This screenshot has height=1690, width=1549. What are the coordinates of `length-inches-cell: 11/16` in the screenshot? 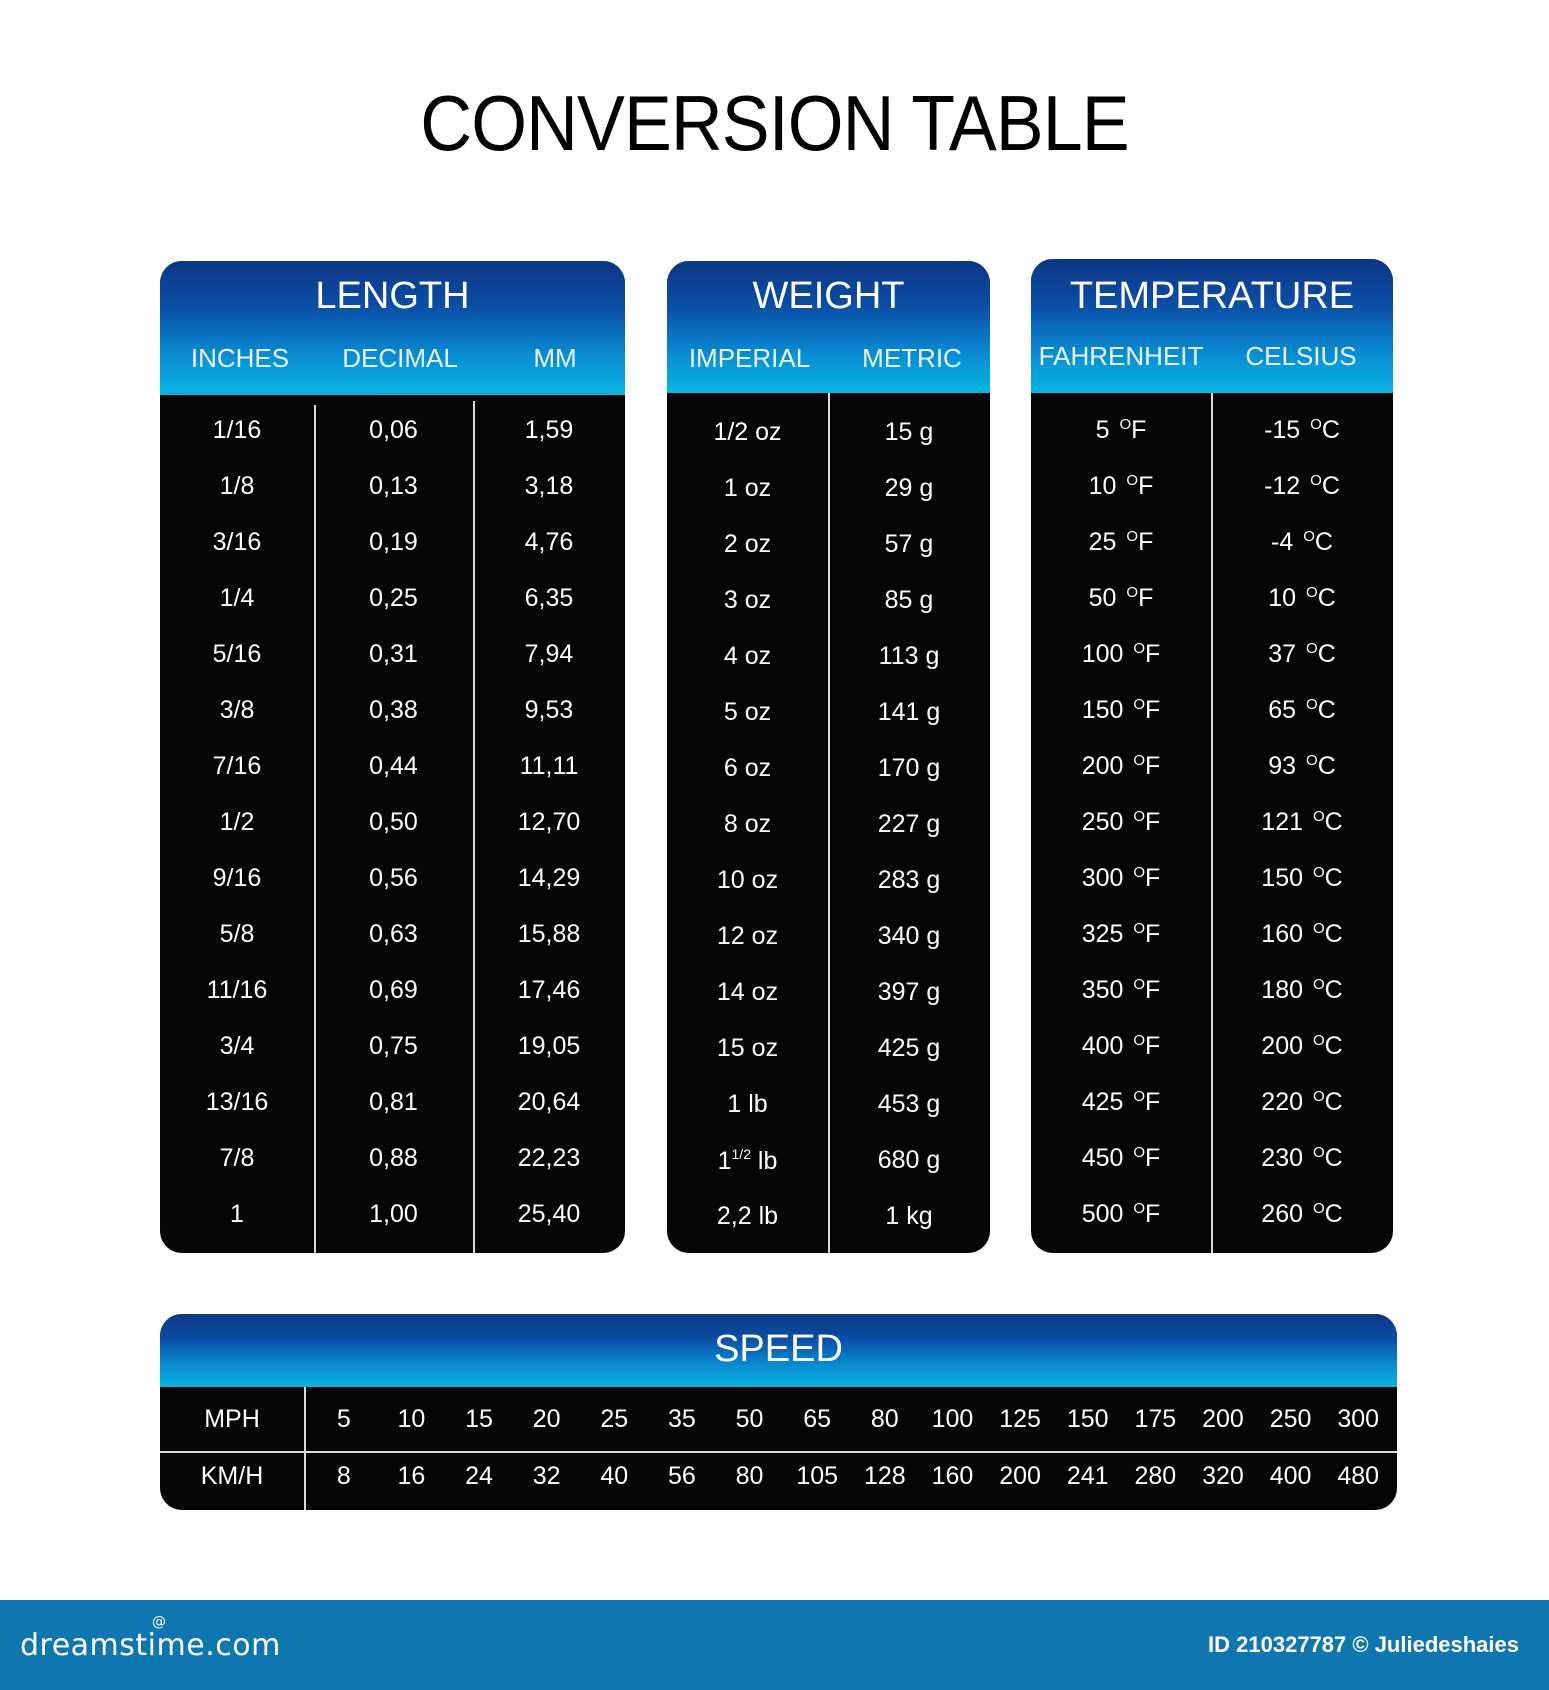 It's located at (237, 990).